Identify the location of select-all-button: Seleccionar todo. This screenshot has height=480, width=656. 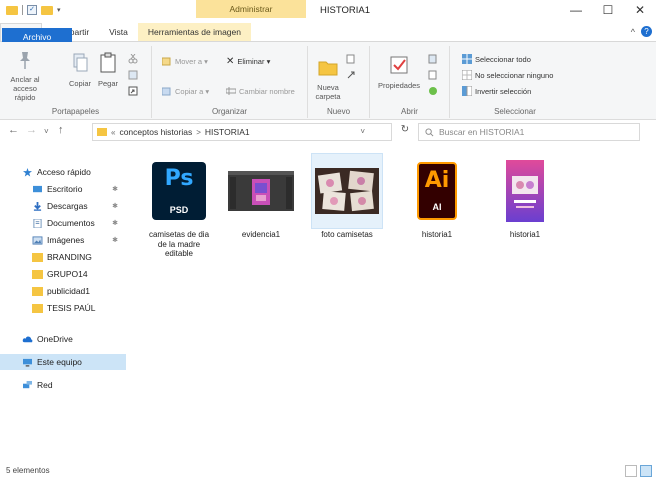
(496, 59).